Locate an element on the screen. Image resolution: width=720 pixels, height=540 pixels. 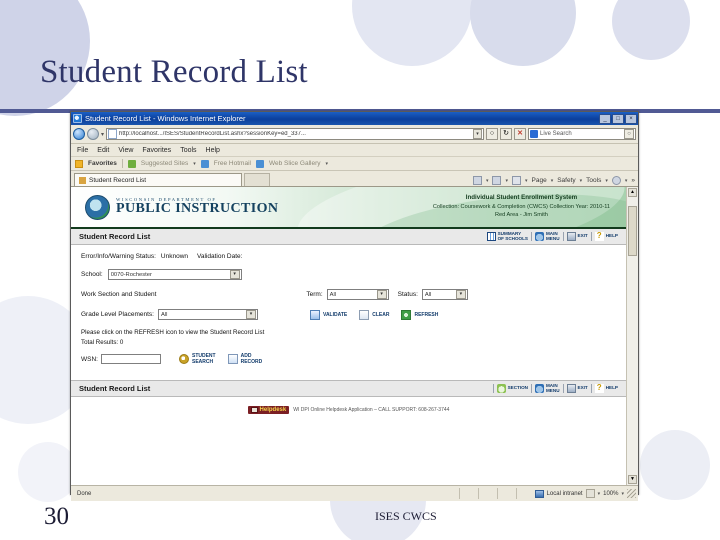
toolbar-overflow-icon: » is located at coordinates (633, 180).